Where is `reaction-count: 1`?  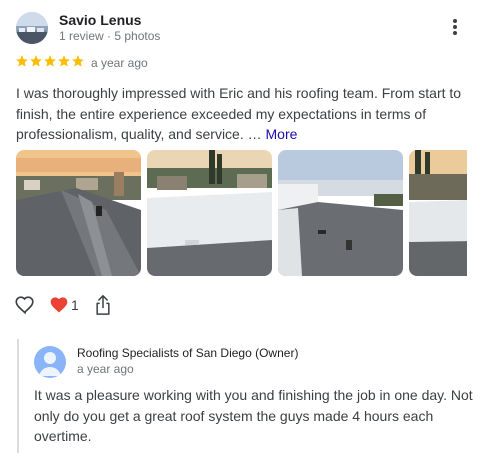 reaction-count: 1 is located at coordinates (75, 305).